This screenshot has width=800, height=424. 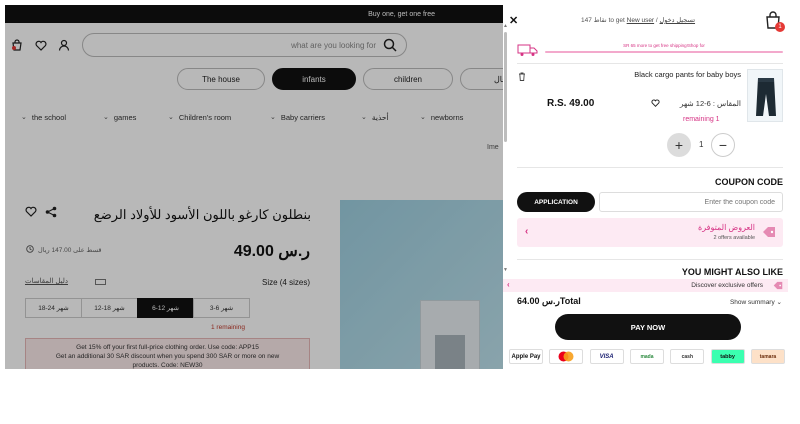 What do you see at coordinates (752, 302) in the screenshot?
I see `show-summary-label: Show summary` at bounding box center [752, 302].